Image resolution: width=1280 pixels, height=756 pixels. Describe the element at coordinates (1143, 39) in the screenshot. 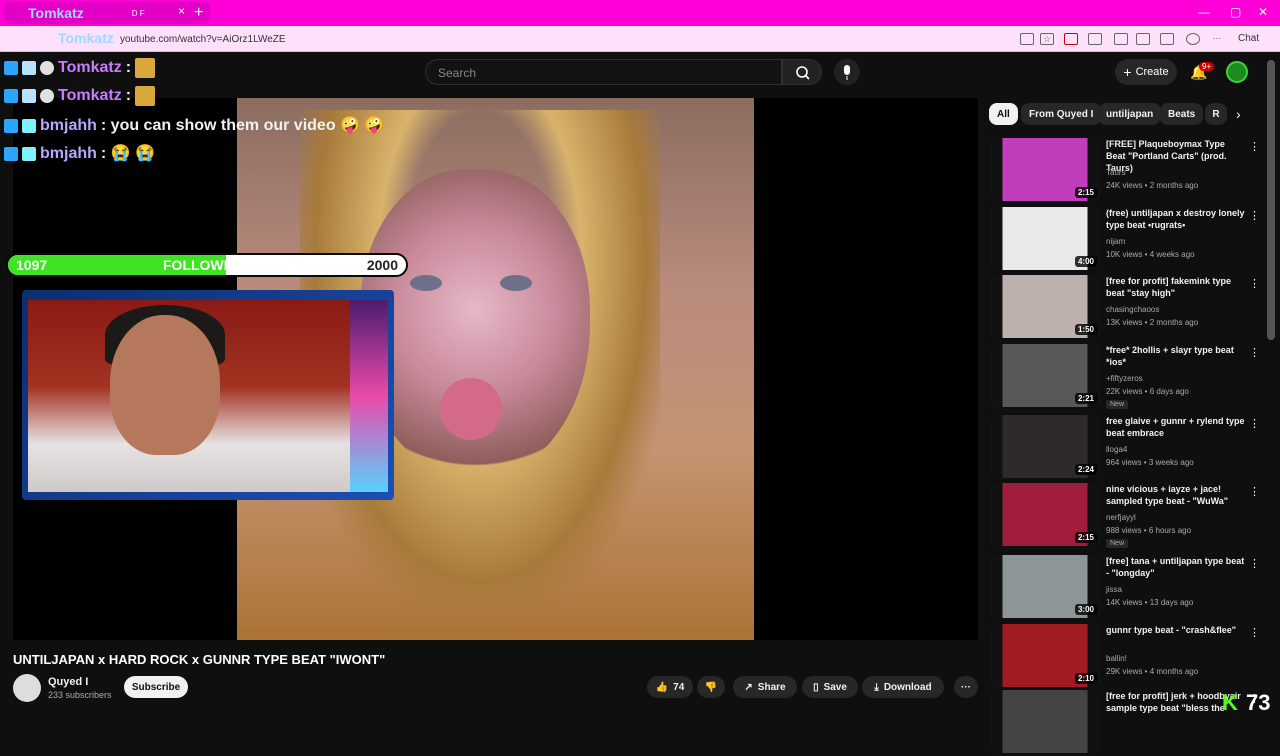

I see `favorites-icon` at that location.